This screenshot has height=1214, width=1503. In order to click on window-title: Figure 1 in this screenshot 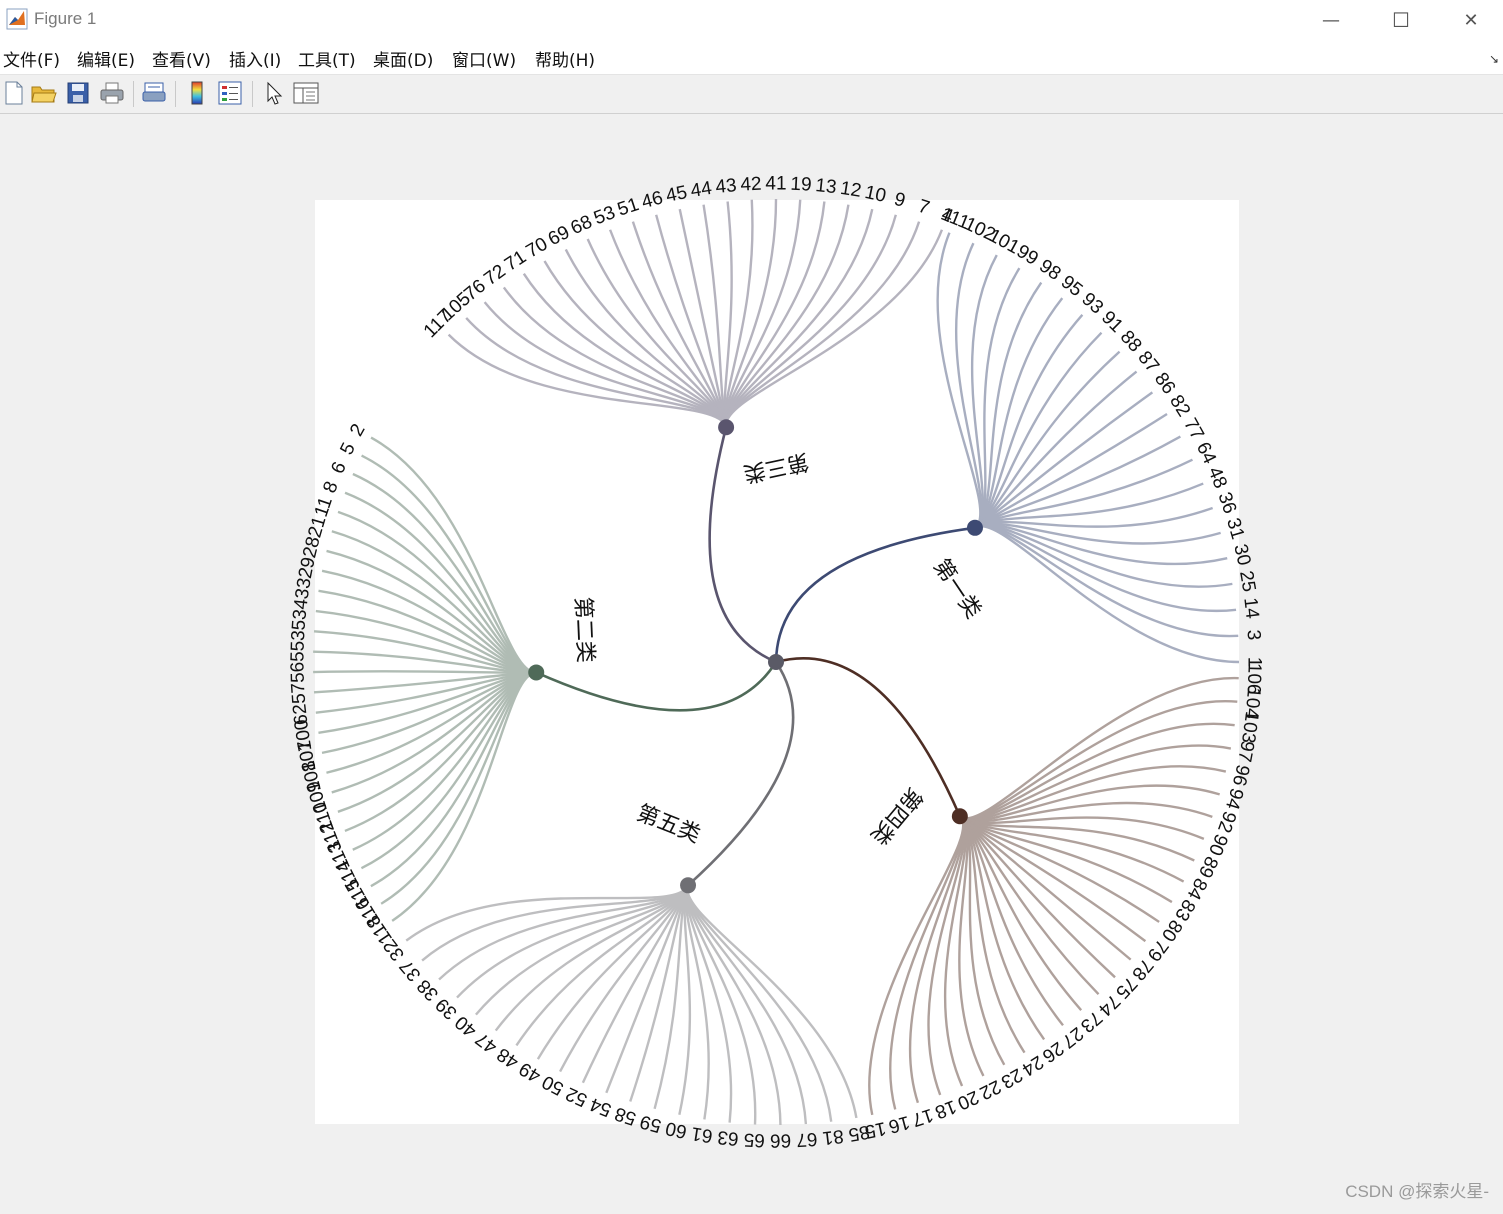, I will do `click(65, 18)`.